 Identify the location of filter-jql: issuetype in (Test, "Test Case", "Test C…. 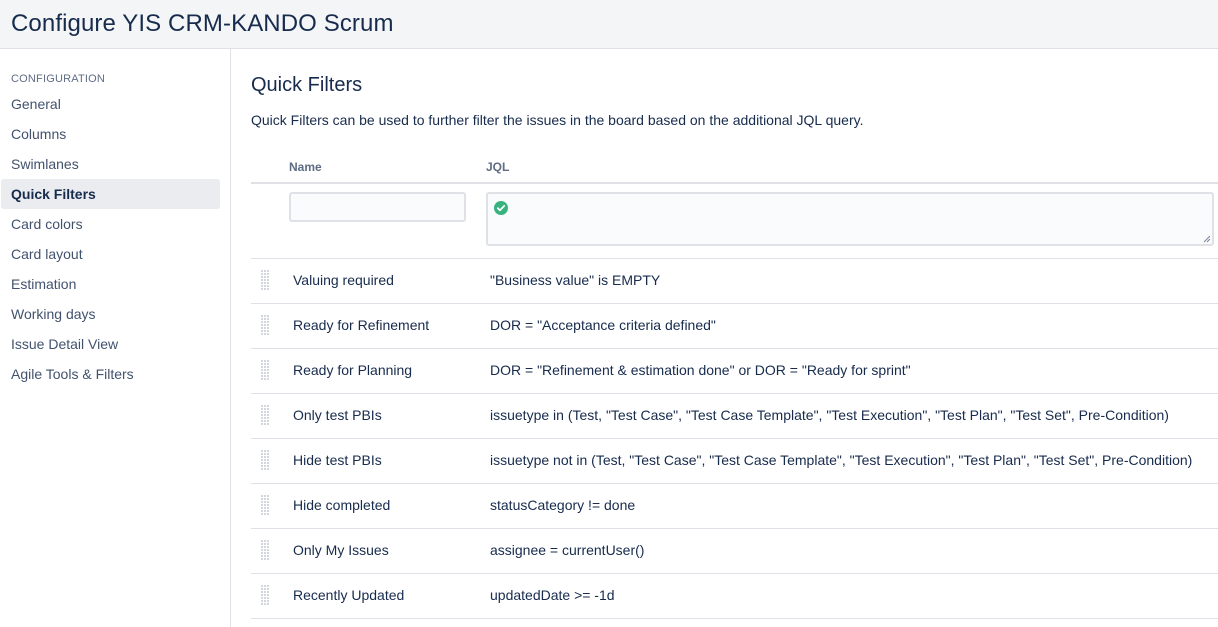
(829, 415).